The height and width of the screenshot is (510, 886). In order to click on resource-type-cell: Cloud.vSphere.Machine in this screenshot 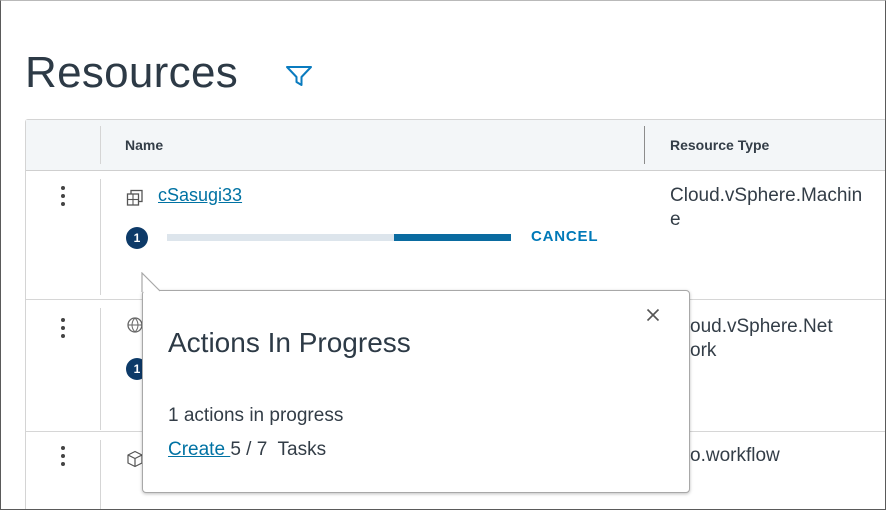, I will do `click(766, 207)`.